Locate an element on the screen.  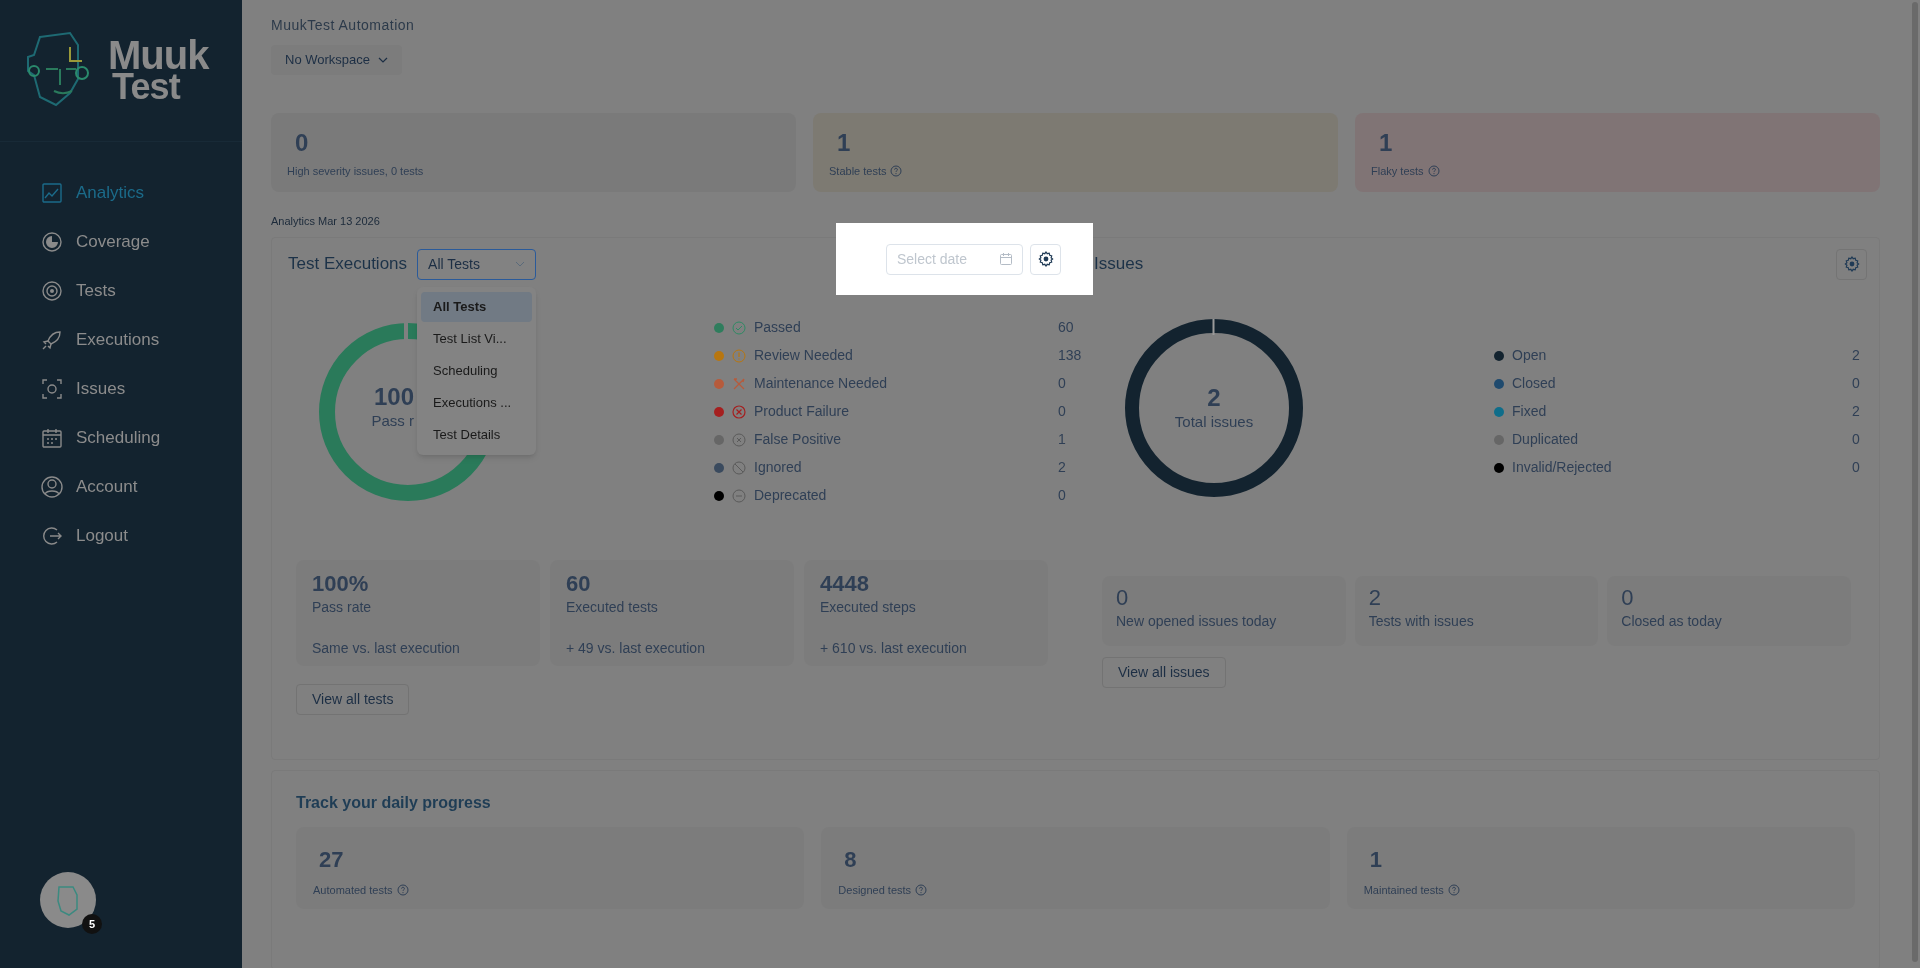
nav-item: Scheduling is located at coordinates (141, 438).